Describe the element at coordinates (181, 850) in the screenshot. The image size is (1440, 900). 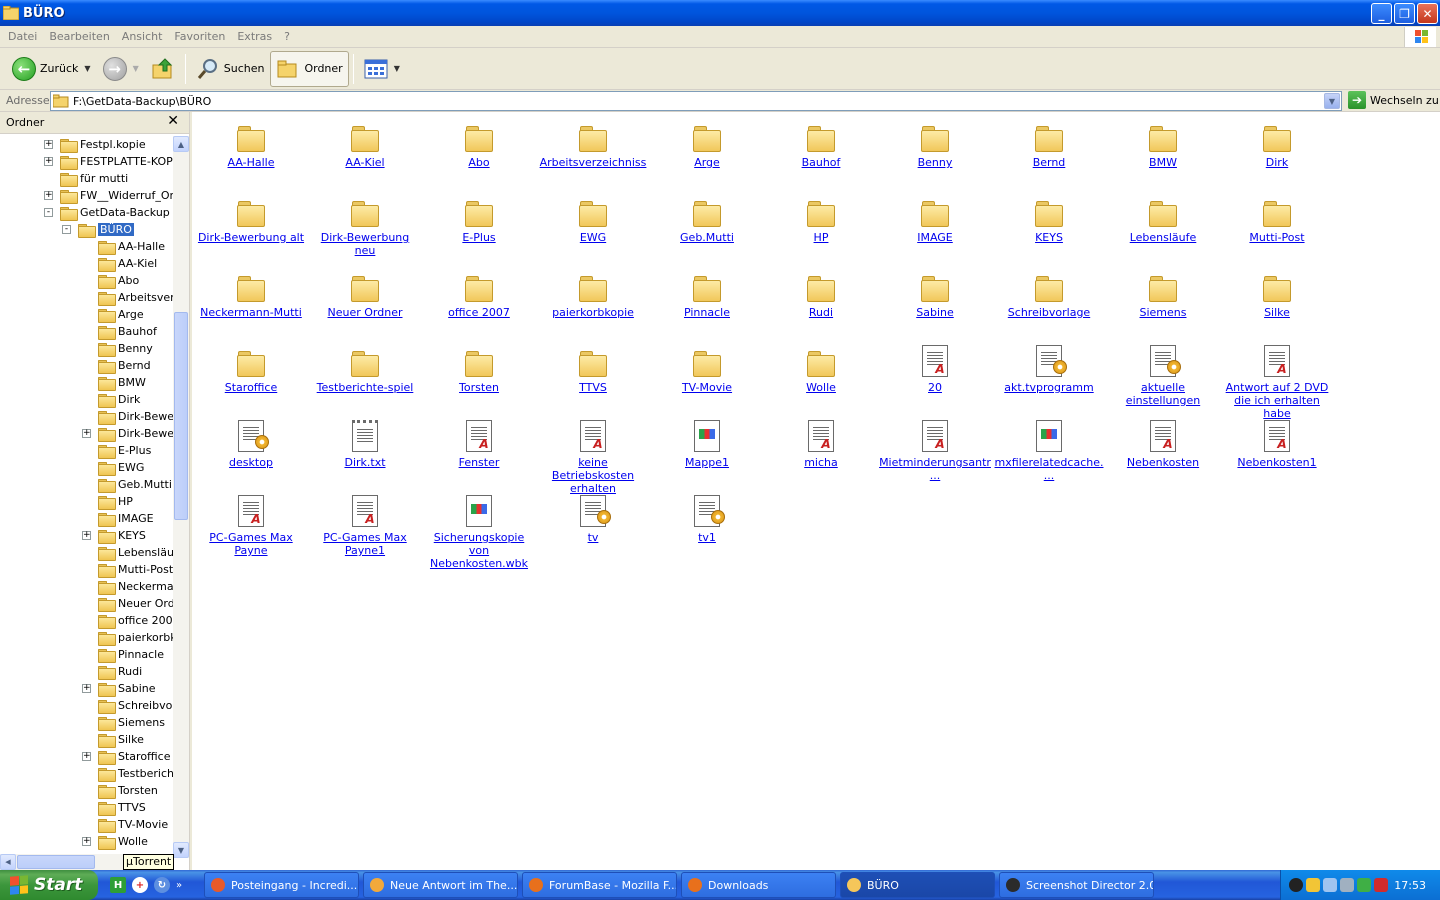
I see `scroll-down-icon: ▼` at that location.